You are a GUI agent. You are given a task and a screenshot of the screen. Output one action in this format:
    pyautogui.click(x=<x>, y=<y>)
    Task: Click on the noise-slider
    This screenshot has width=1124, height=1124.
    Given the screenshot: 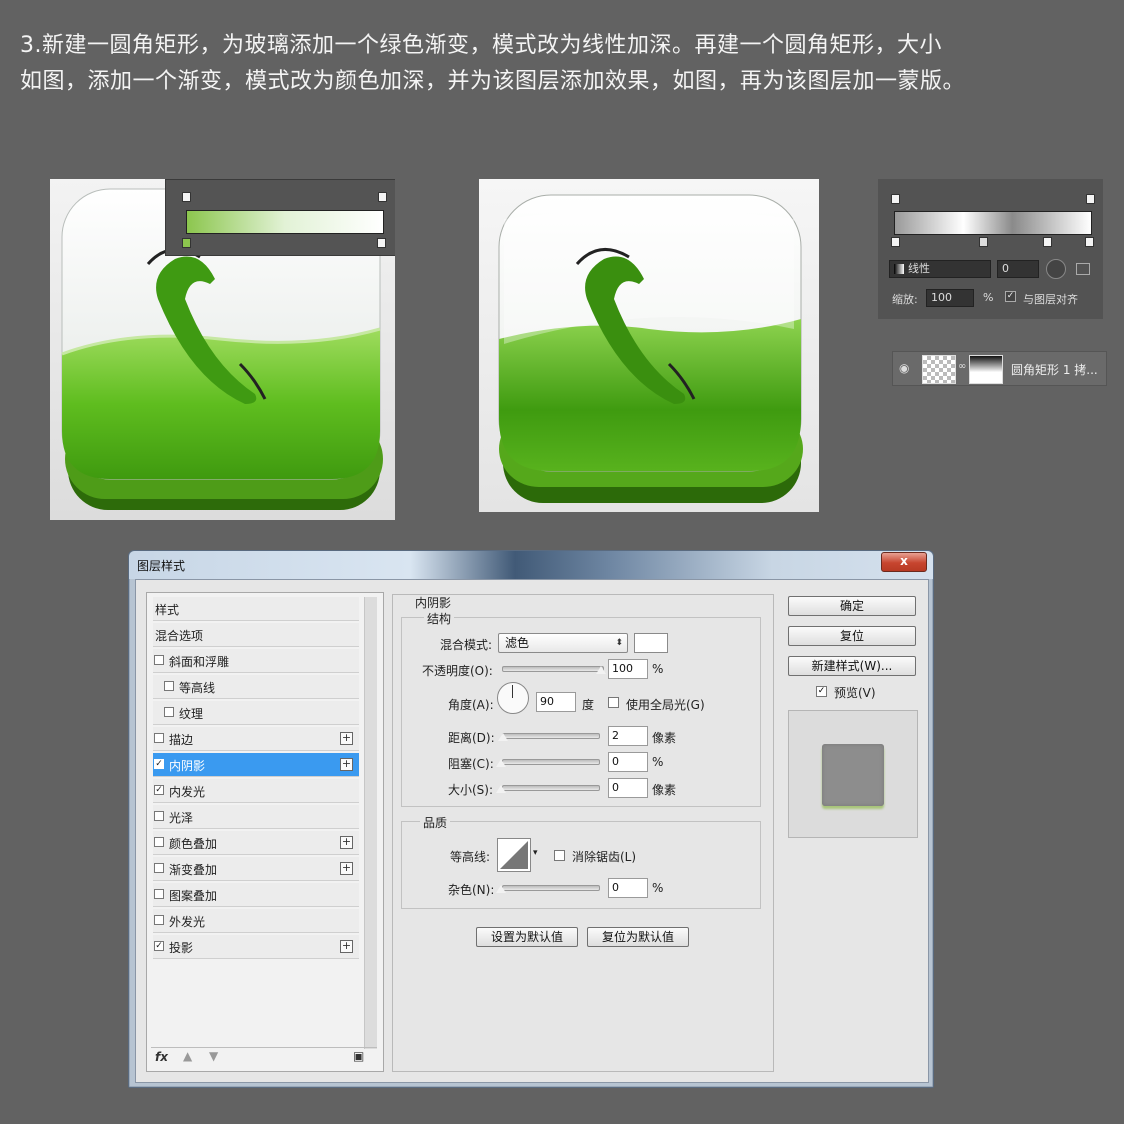 What is the action you would take?
    pyautogui.click(x=551, y=888)
    